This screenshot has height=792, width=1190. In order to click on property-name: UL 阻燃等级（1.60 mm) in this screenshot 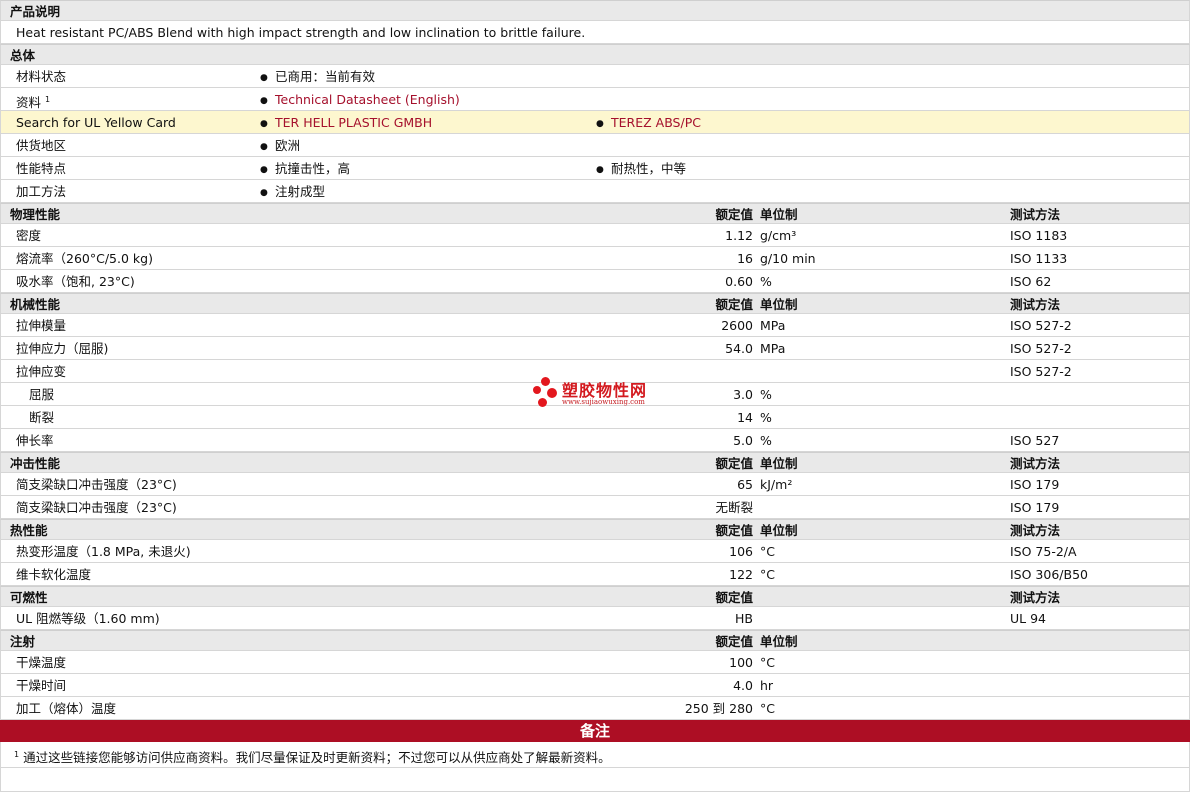, I will do `click(88, 618)`.